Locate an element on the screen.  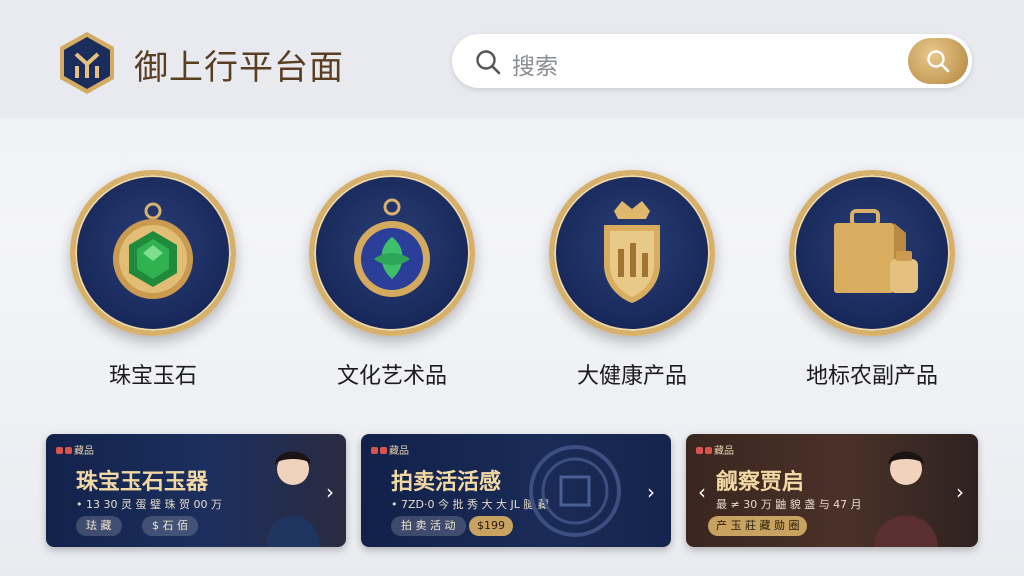
crown-shield-icon is located at coordinates (632, 252).